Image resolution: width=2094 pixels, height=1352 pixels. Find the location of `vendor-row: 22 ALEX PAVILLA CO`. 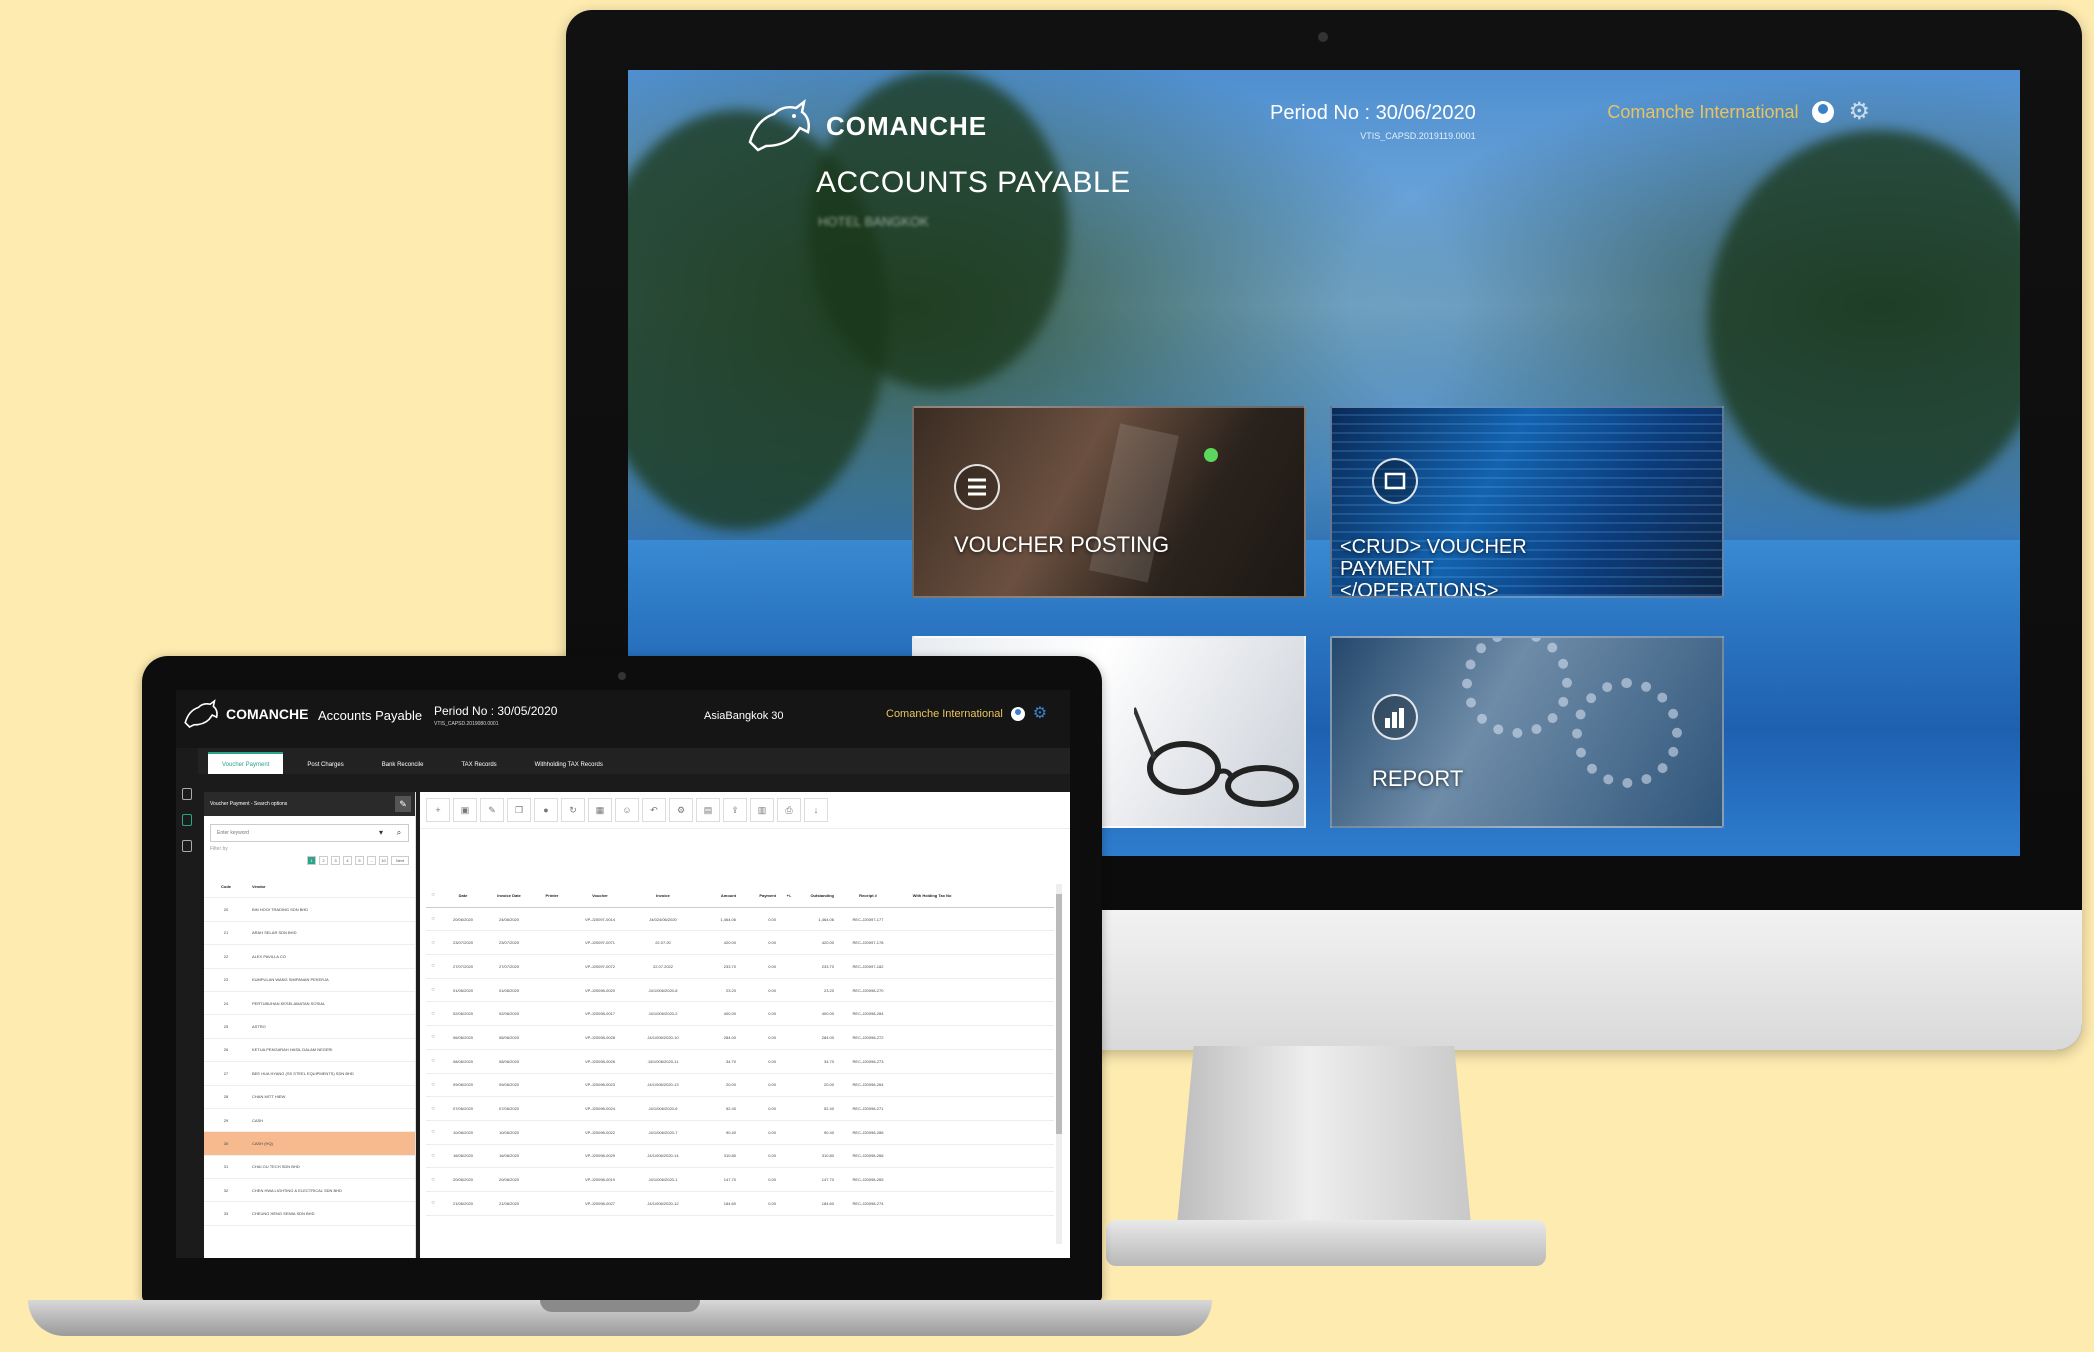

vendor-row: 22 ALEX PAVILLA CO is located at coordinates (309, 957).